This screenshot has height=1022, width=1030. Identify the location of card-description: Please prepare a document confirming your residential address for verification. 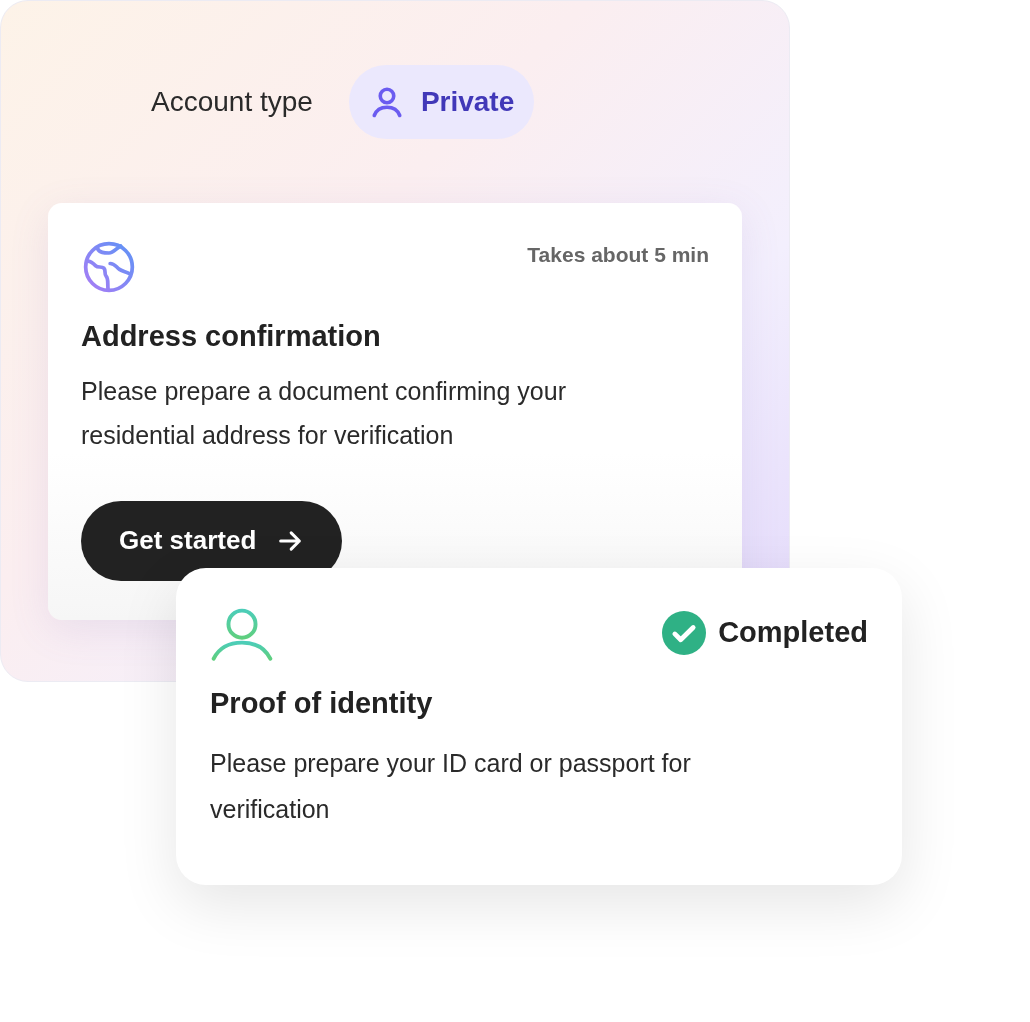
(324, 413).